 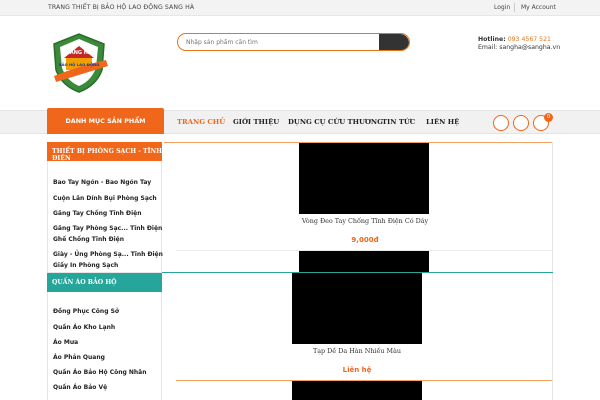 I want to click on nav-home: TRANG CHỦ, so click(x=201, y=122).